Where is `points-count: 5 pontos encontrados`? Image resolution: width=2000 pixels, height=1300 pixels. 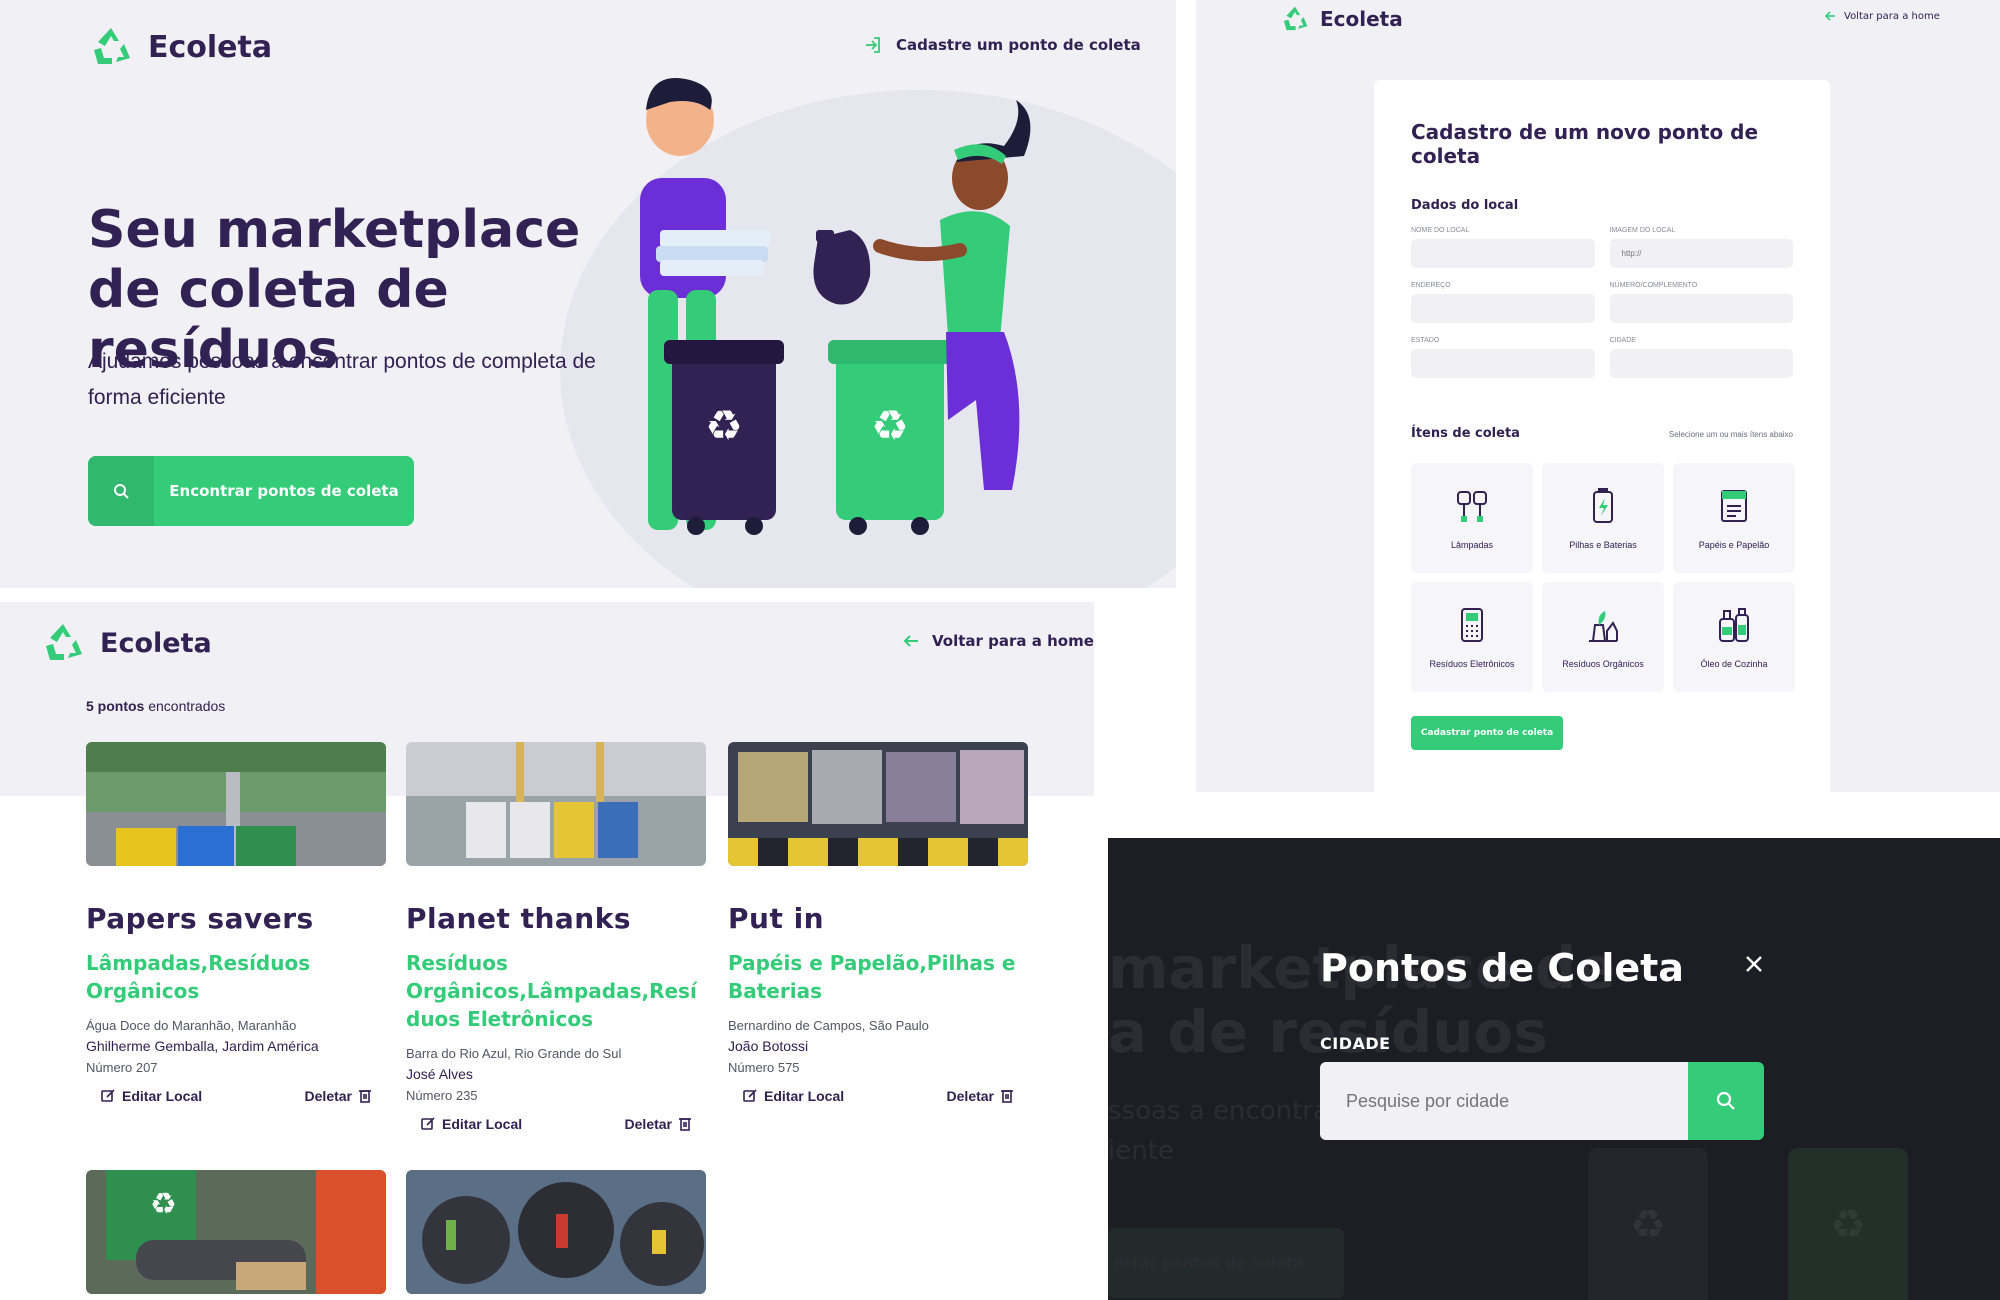
points-count: 5 pontos encontrados is located at coordinates (155, 706).